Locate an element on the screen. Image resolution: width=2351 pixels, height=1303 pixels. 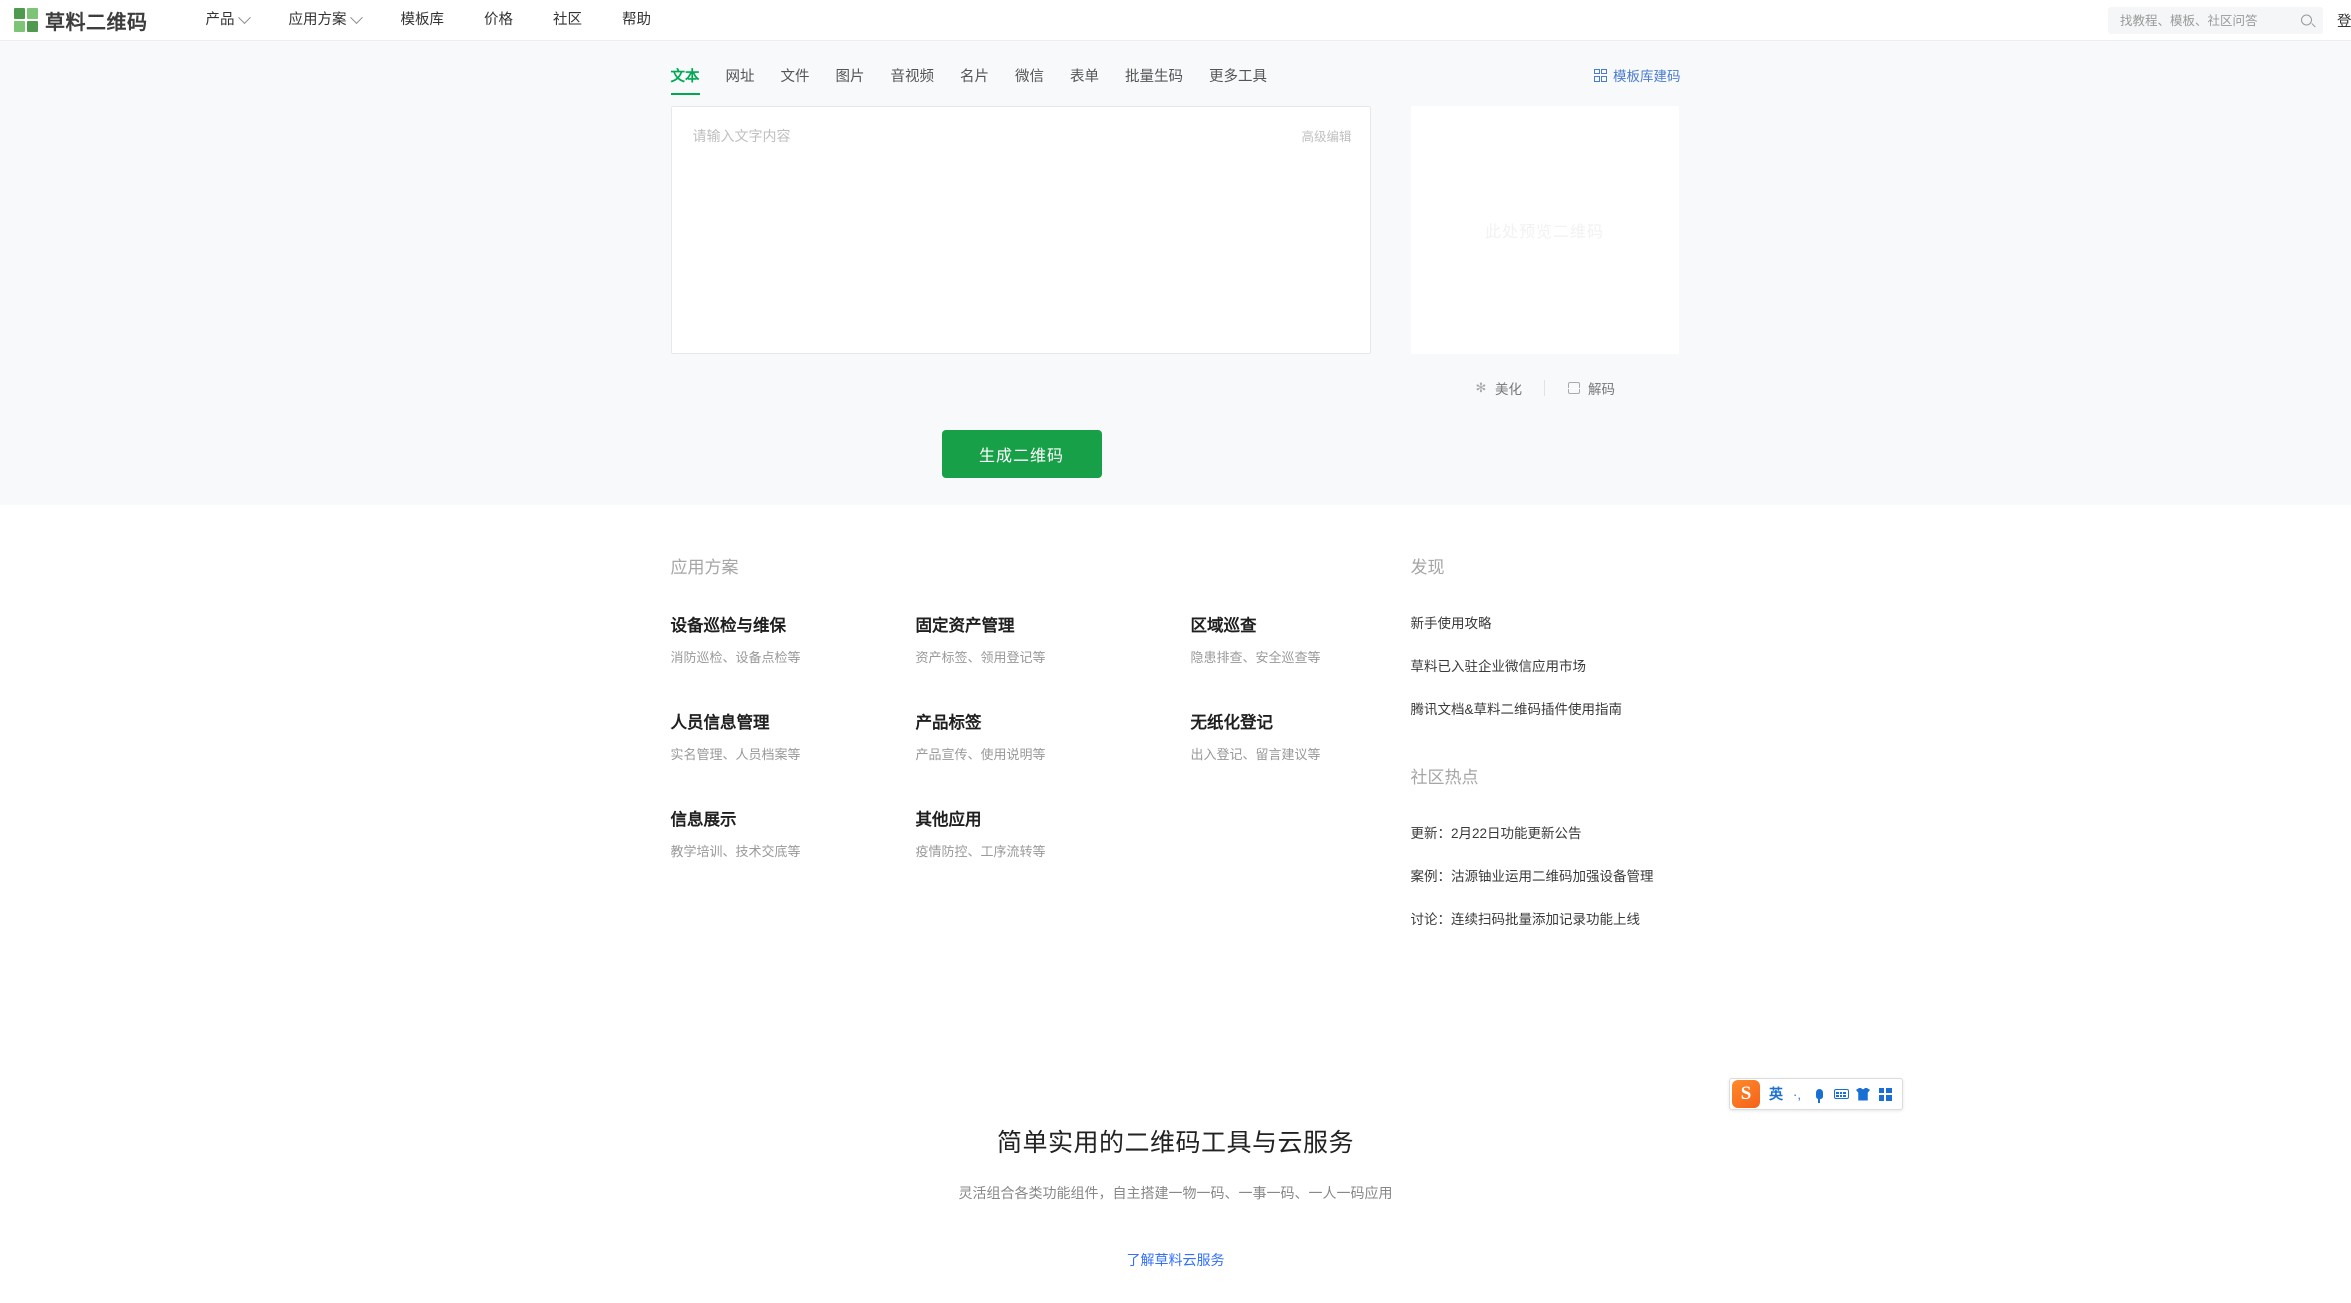
preview-column: 此处预览二维码 ✻ 美化 解码 is located at coordinates (1544, 252).